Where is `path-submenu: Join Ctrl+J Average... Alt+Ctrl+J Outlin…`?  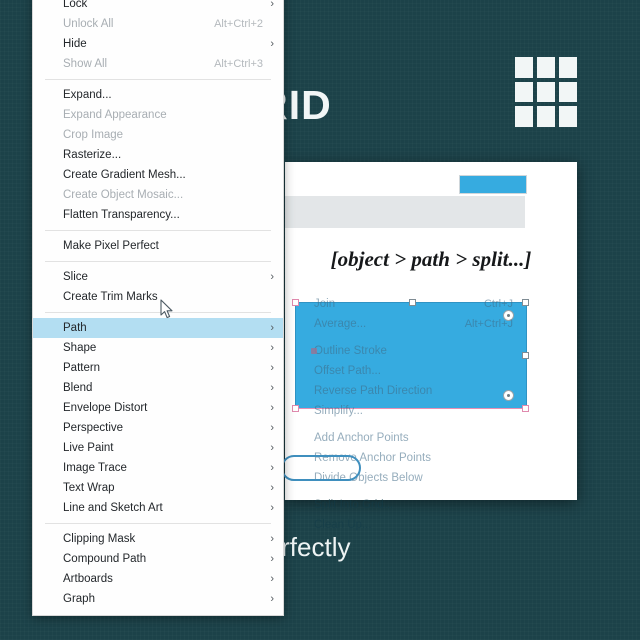
path-submenu: Join Ctrl+J Average... Alt+Ctrl+J Outlin… is located at coordinates (410, 415).